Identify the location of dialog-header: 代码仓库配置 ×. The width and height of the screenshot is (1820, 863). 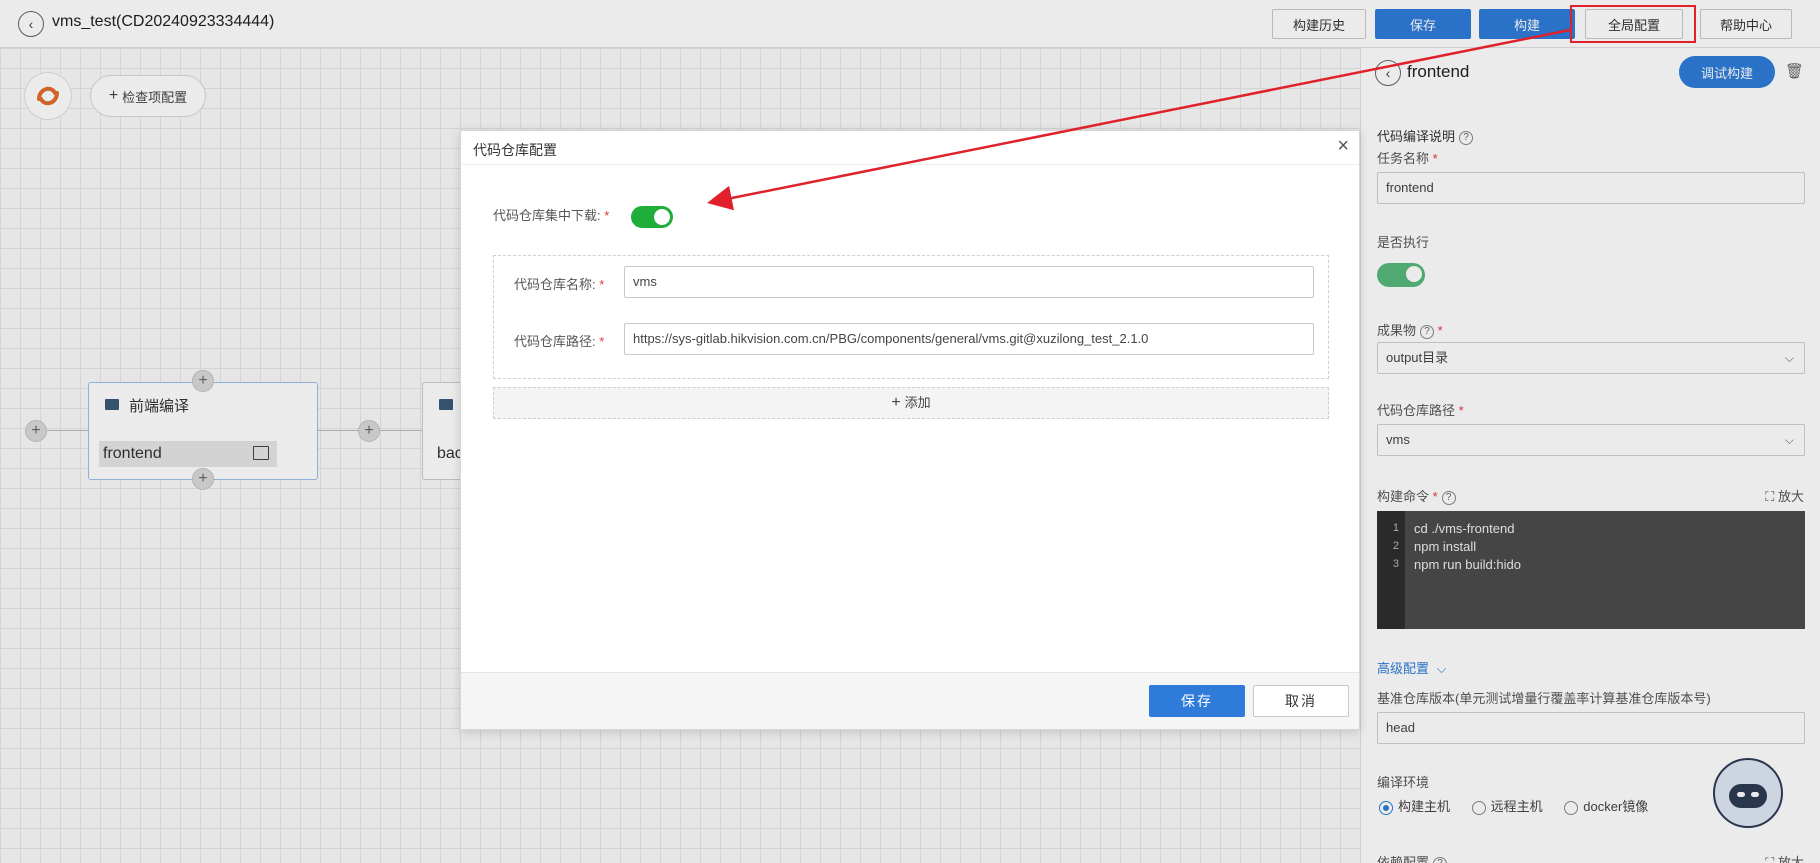
(910, 148).